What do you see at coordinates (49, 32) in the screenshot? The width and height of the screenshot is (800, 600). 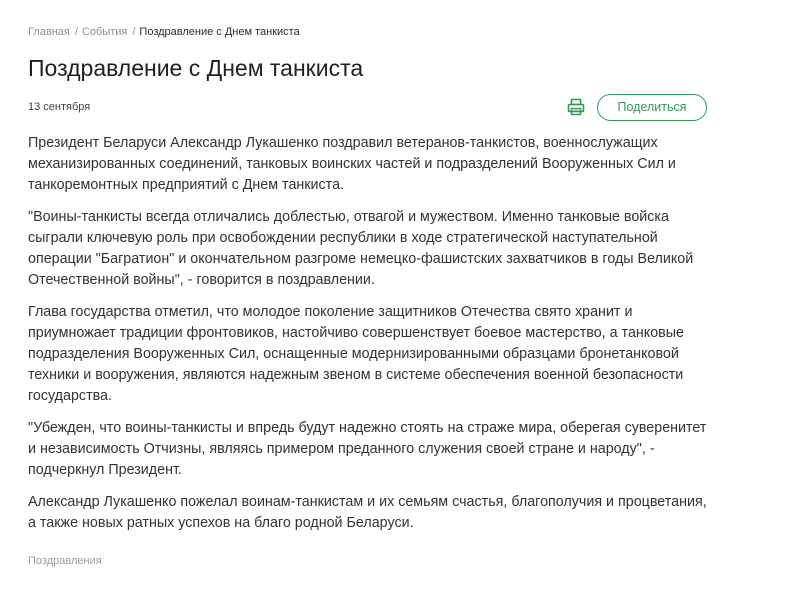 I see `breadcrumb-item-home: Главная` at bounding box center [49, 32].